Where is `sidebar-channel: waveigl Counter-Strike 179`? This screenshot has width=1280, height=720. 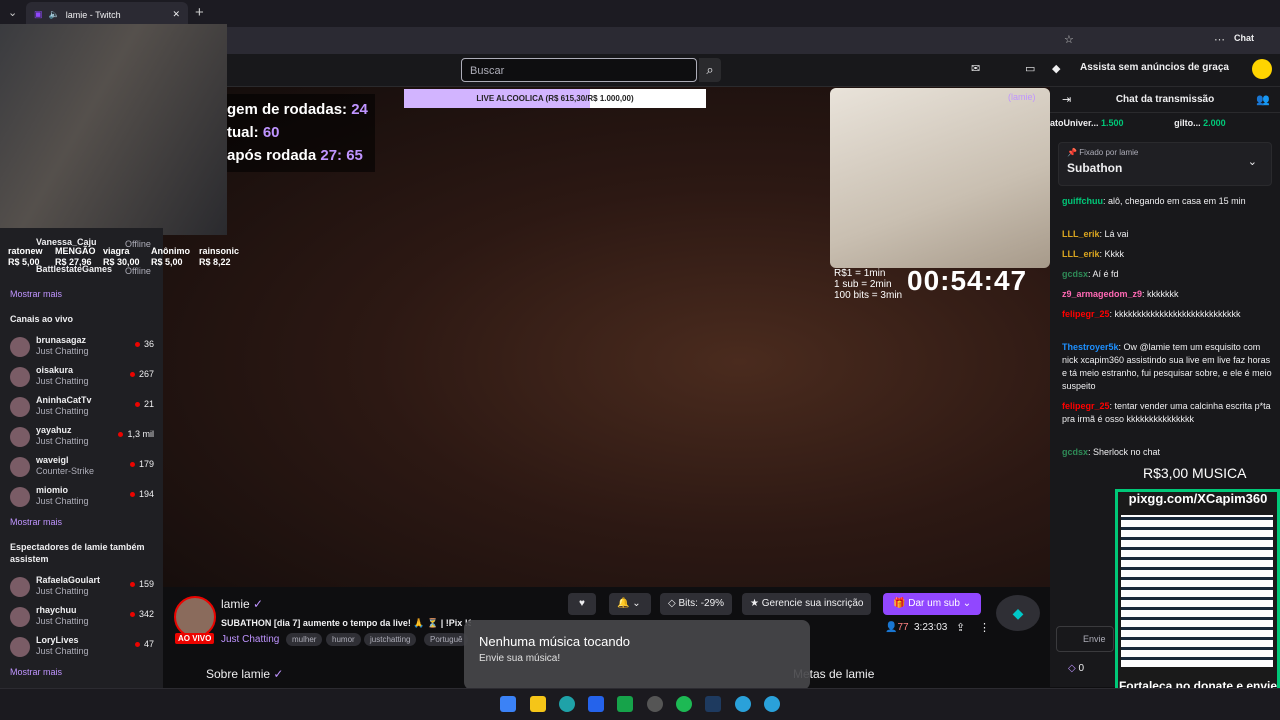
sidebar-channel: waveigl Counter-Strike 179 is located at coordinates (83, 467).